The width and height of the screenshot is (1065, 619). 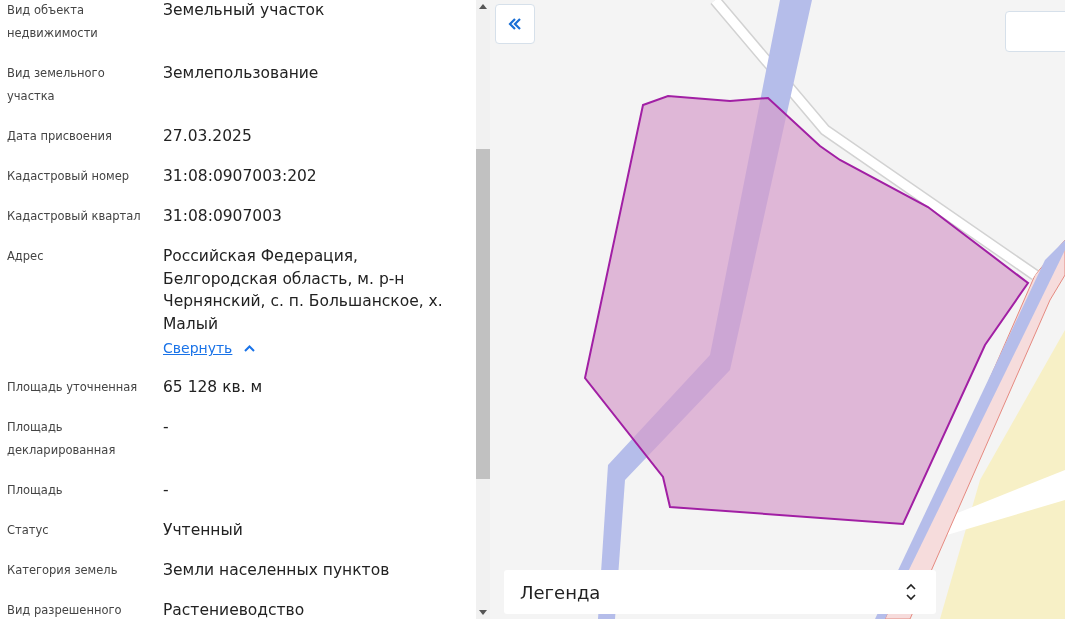 I want to click on field-label: Статус, so click(x=28, y=530).